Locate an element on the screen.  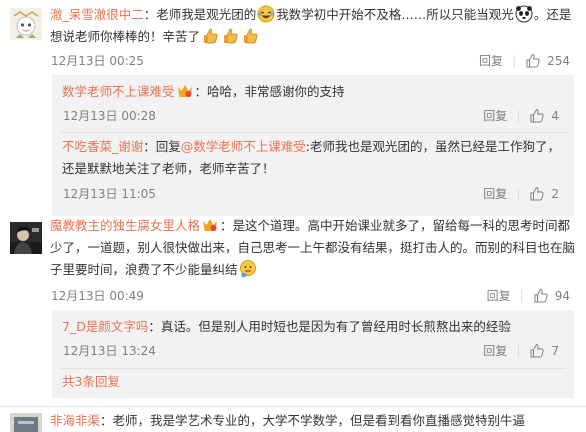
comment-body-part2: 我数学初中开始不及格……所以只能当观光 is located at coordinates (395, 14).